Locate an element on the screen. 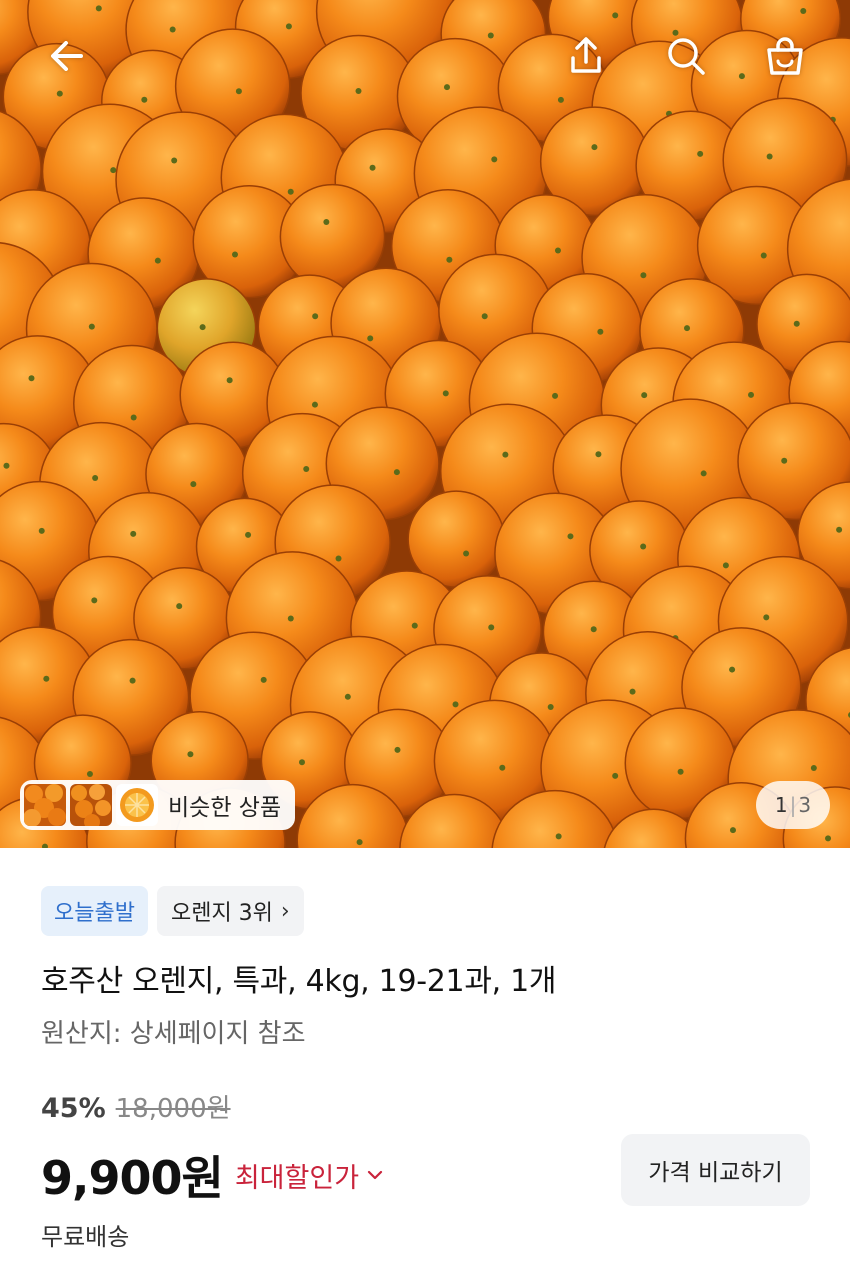 This screenshot has height=1287, width=850. search-icon is located at coordinates (686, 56).